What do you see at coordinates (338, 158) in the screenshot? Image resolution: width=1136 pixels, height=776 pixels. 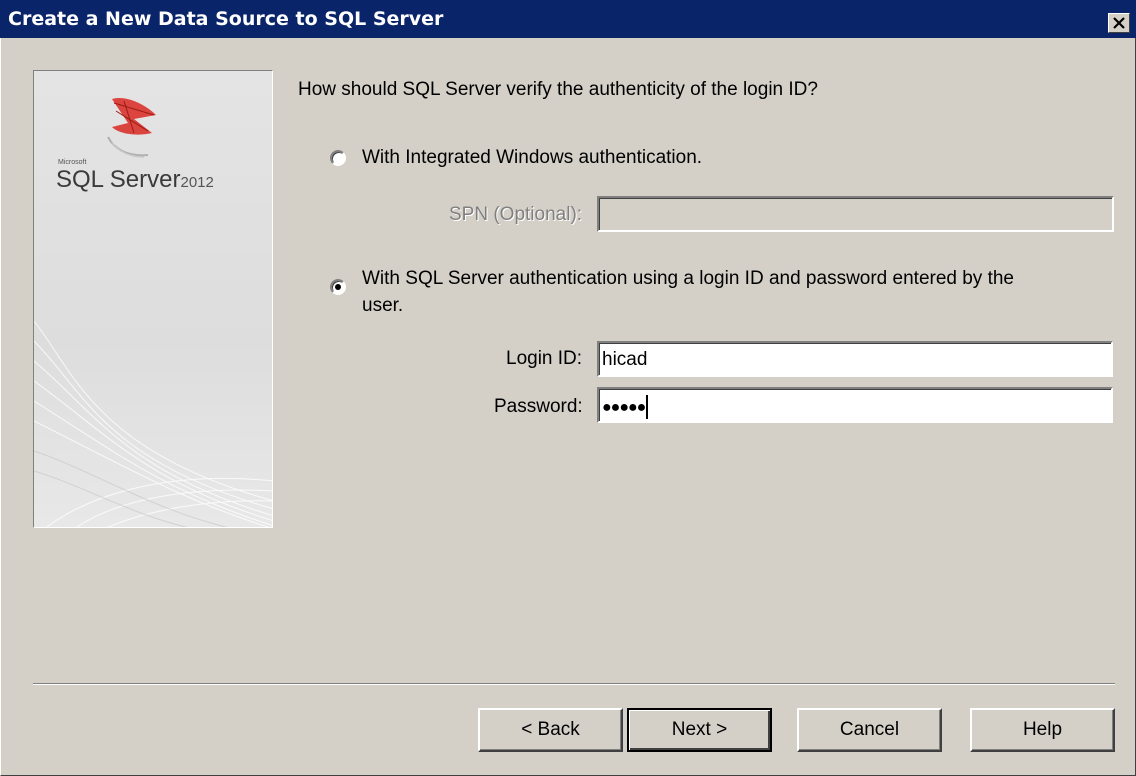 I see `windows-auth-radio` at bounding box center [338, 158].